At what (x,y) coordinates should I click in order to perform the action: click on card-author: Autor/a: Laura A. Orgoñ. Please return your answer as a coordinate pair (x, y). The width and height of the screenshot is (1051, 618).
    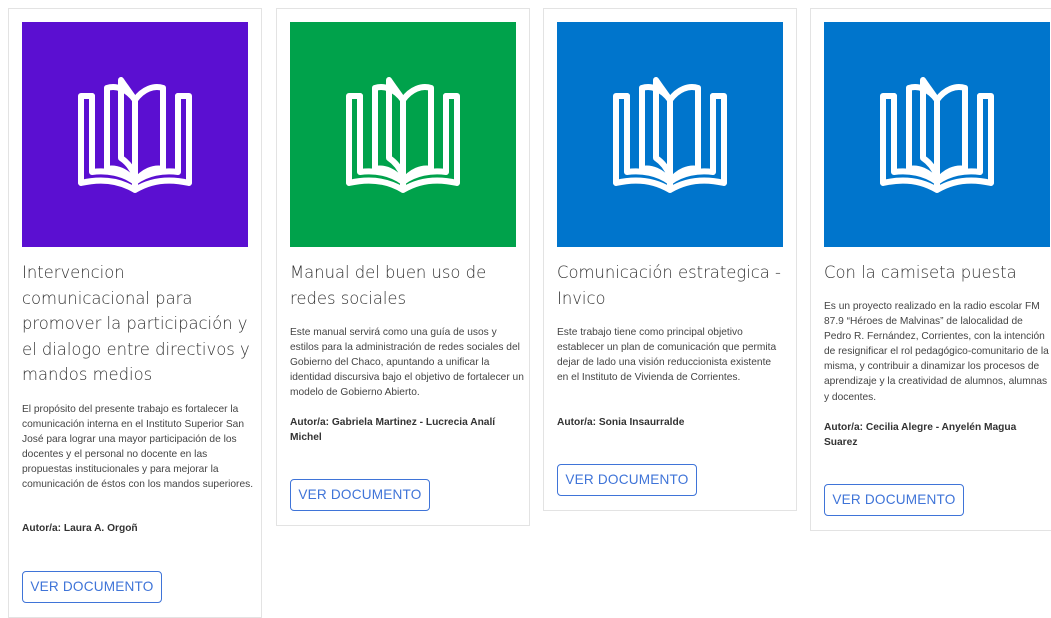
    Looking at the image, I should click on (80, 528).